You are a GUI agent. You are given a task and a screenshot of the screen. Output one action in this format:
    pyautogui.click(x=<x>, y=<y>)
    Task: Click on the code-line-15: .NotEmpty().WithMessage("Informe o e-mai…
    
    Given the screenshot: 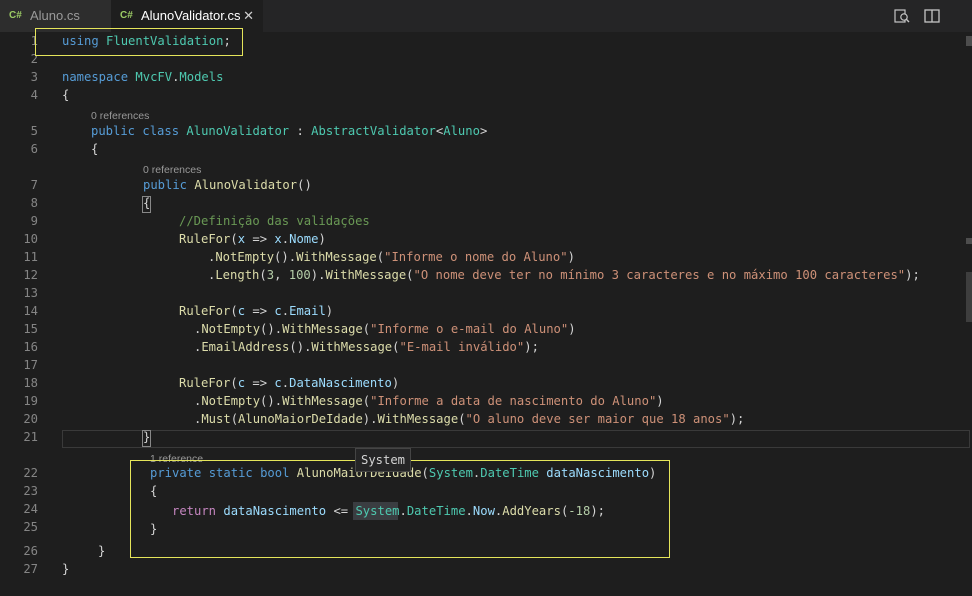 What is the action you would take?
    pyautogui.click(x=385, y=329)
    